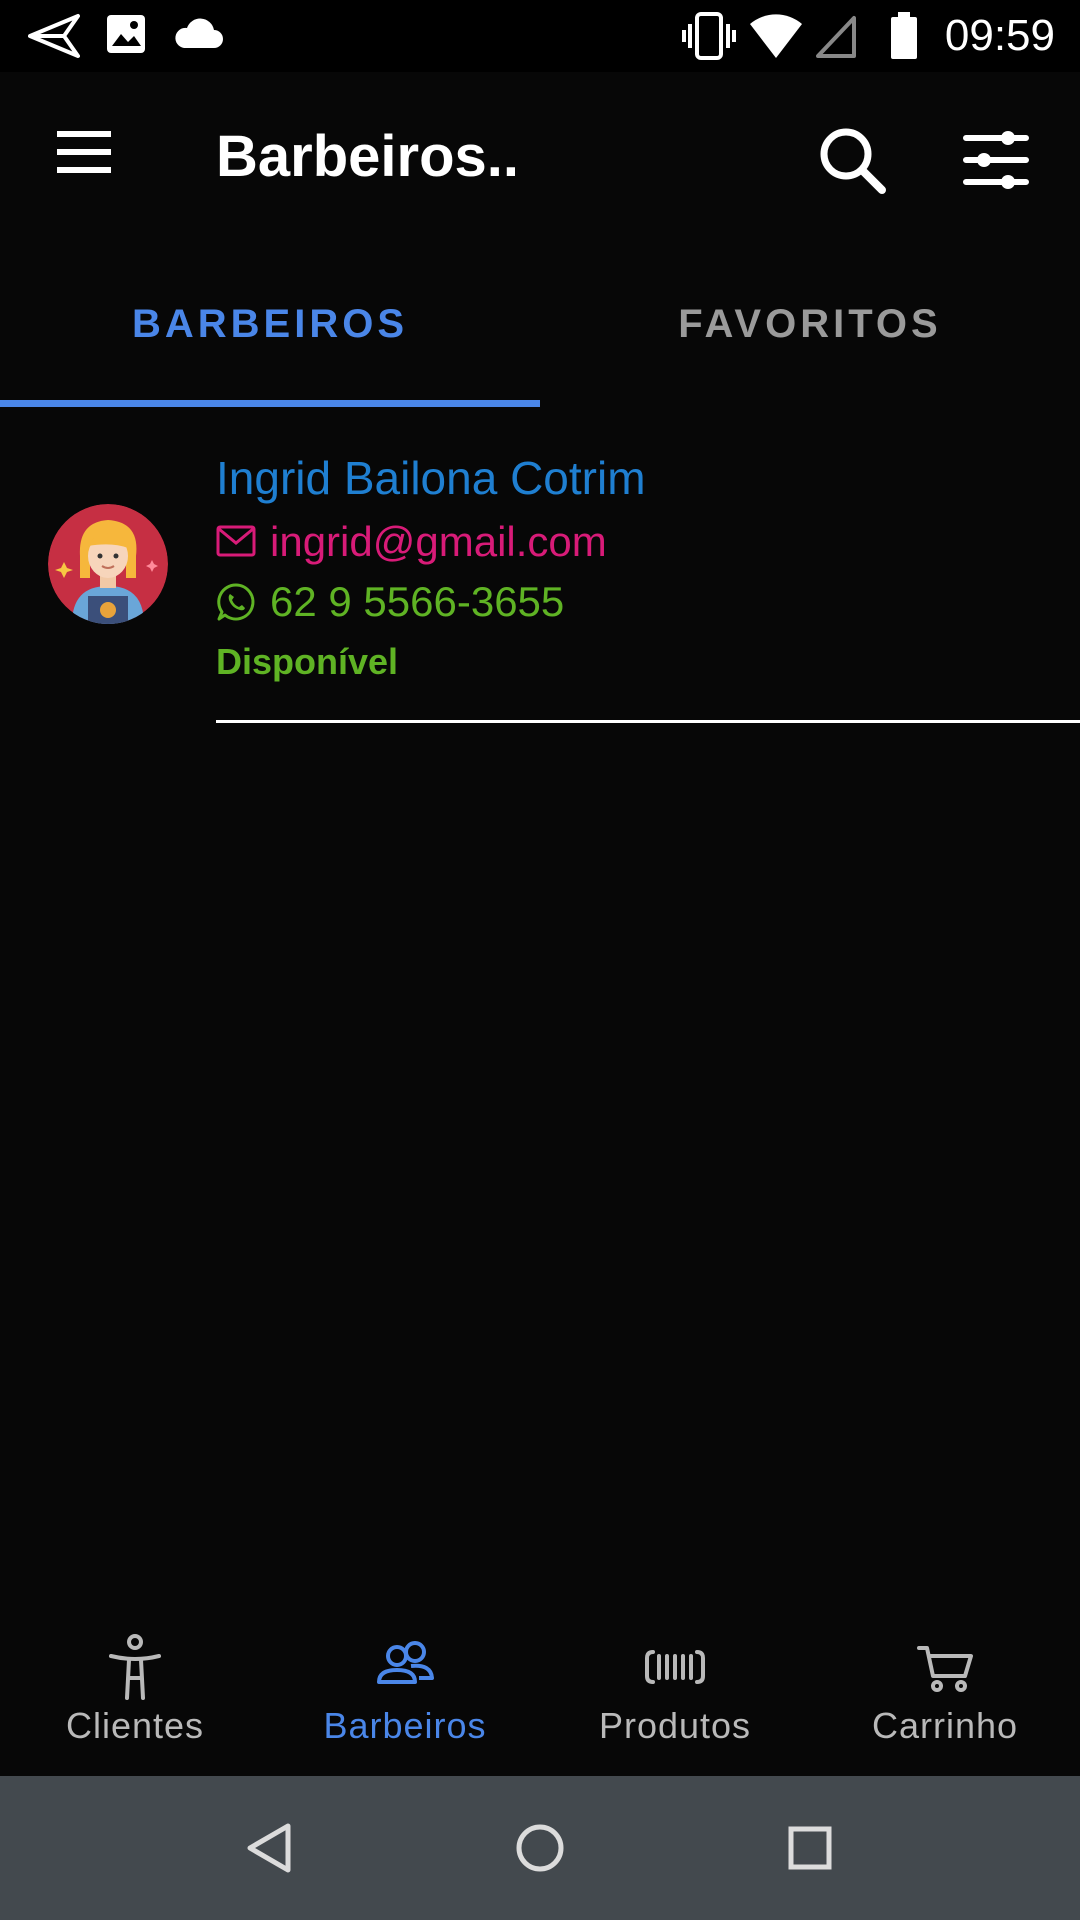 This screenshot has height=1920, width=1080. What do you see at coordinates (270, 324) in the screenshot?
I see `tab-barbeiros: BARBEIROS` at bounding box center [270, 324].